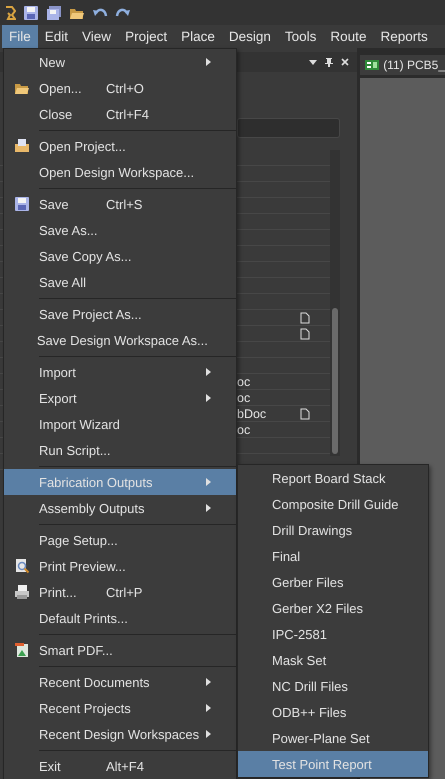 This screenshot has width=445, height=779. Describe the element at coordinates (96, 36) in the screenshot. I see `menu-bar-item: View` at that location.